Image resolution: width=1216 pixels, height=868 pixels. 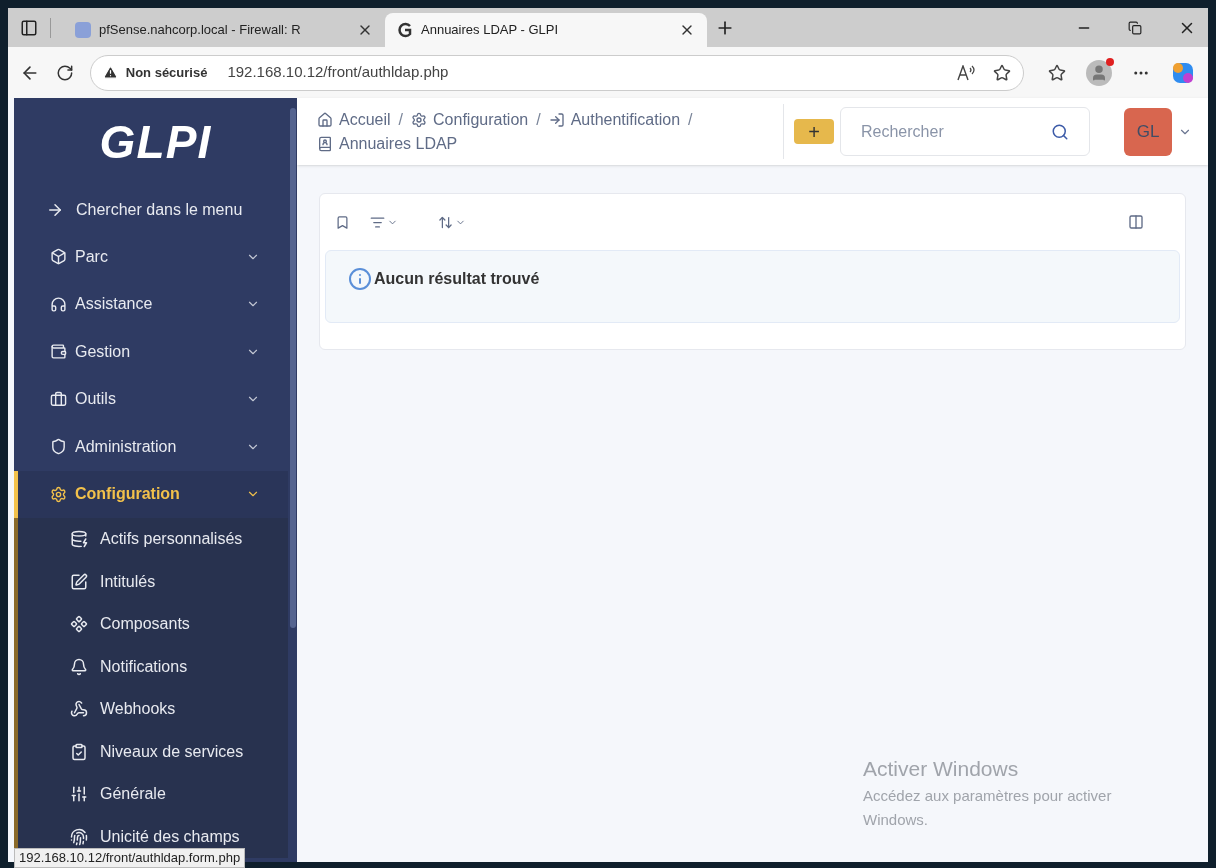 I want to click on status-url-tooltip: 192.168.10.12/front/authldap.form.php, so click(x=130, y=858).